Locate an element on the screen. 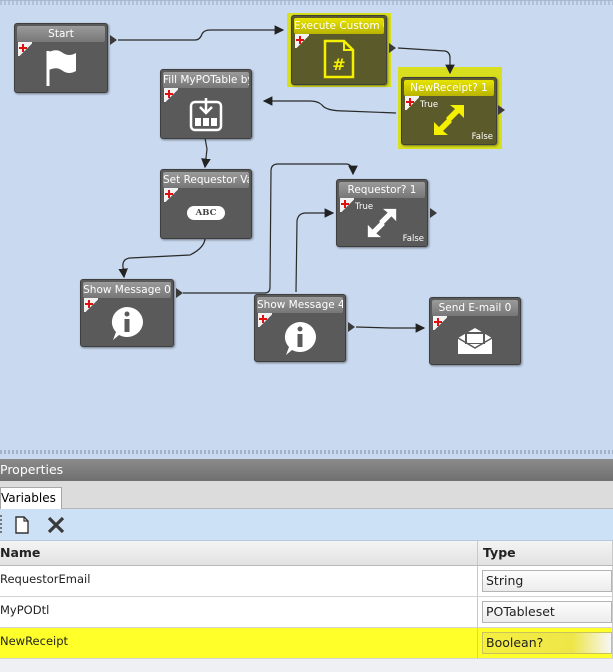 The height and width of the screenshot is (672, 613). variable-type-cell: Boolean? is located at coordinates (545, 643).